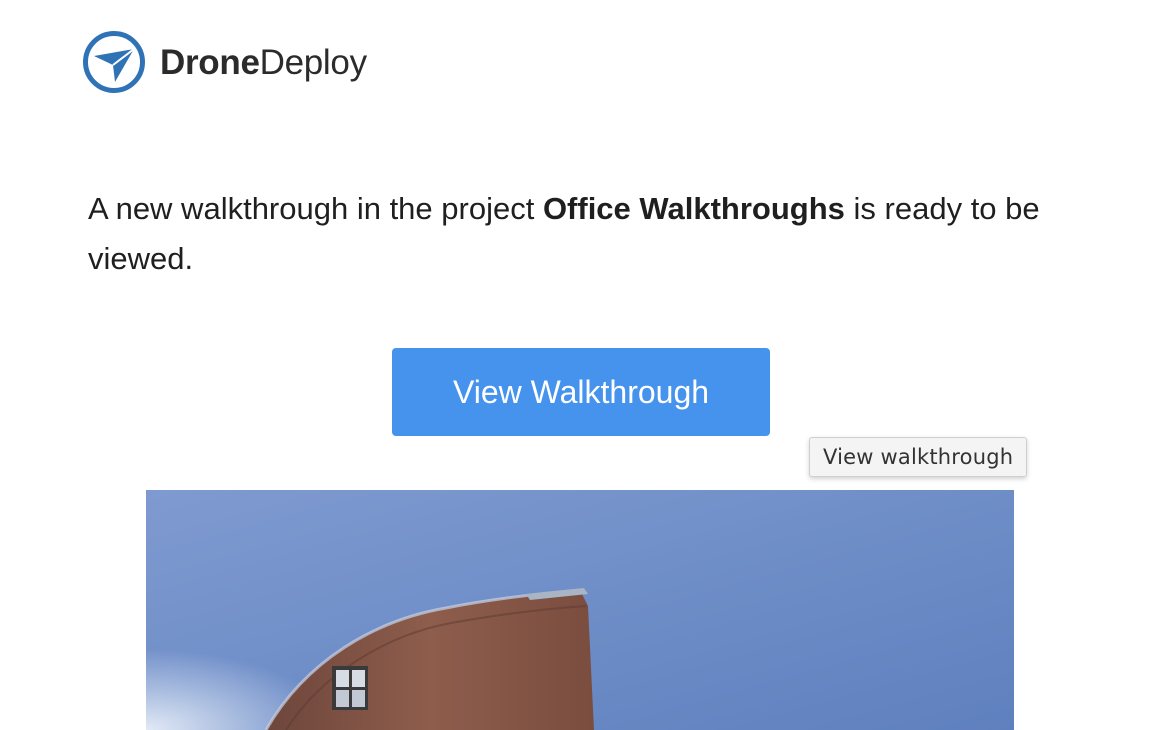 The height and width of the screenshot is (730, 1166). I want to click on tooltip: View walkthrough, so click(918, 457).